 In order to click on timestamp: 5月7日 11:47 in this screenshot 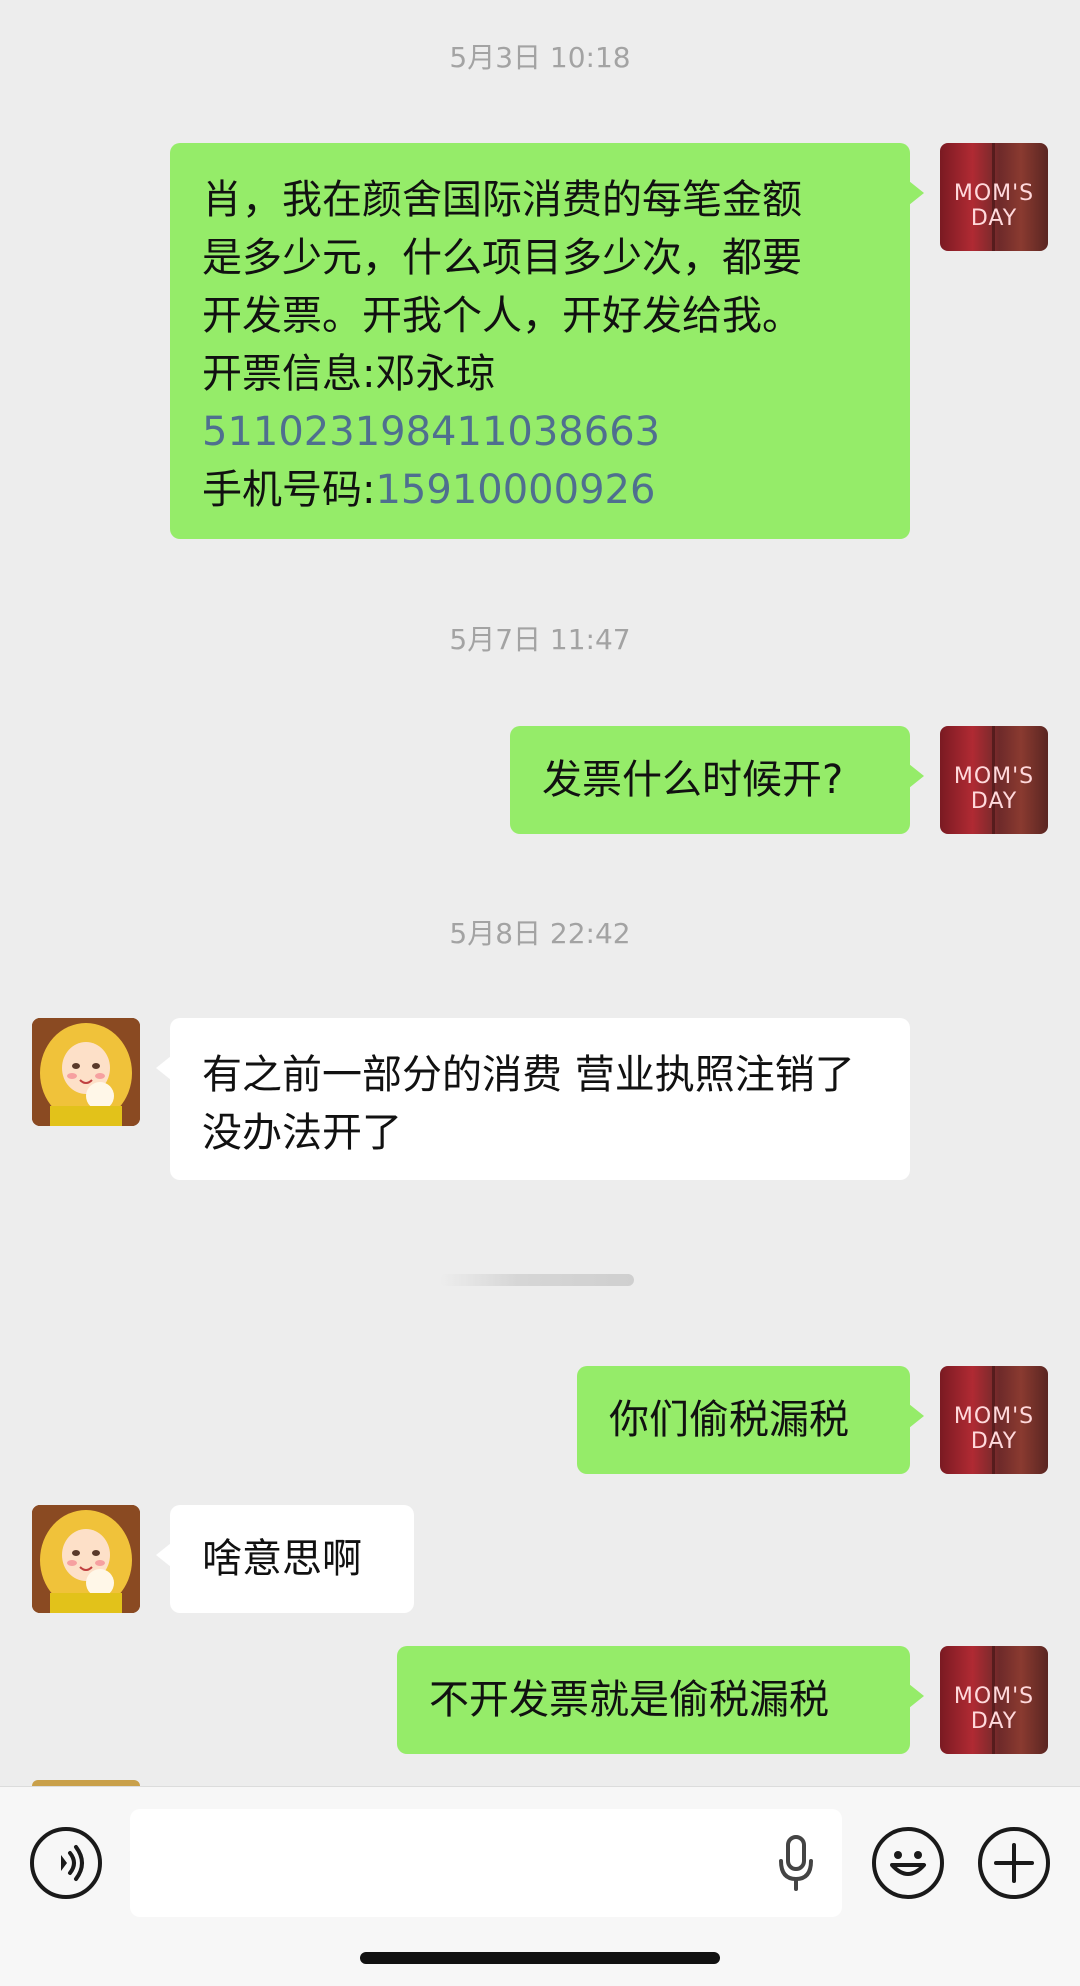, I will do `click(540, 639)`.